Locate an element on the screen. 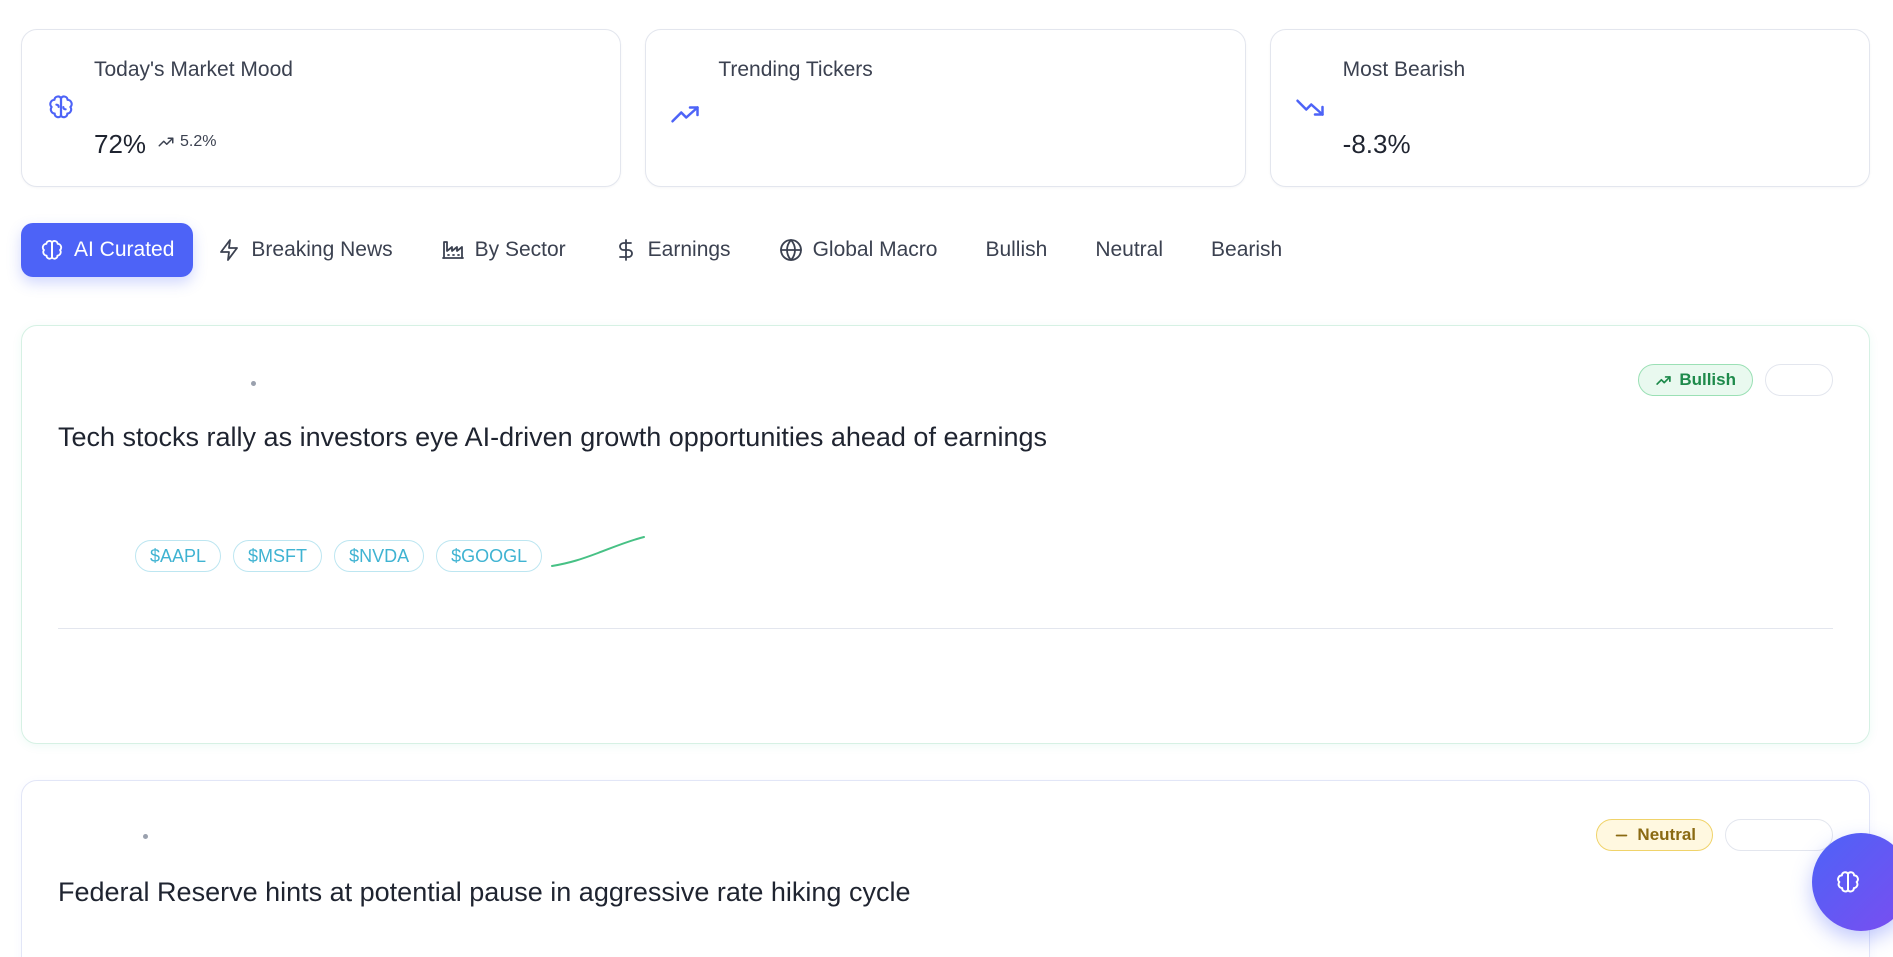 Image resolution: width=1893 pixels, height=957 pixels. ticker-chip: $AAPL is located at coordinates (178, 556).